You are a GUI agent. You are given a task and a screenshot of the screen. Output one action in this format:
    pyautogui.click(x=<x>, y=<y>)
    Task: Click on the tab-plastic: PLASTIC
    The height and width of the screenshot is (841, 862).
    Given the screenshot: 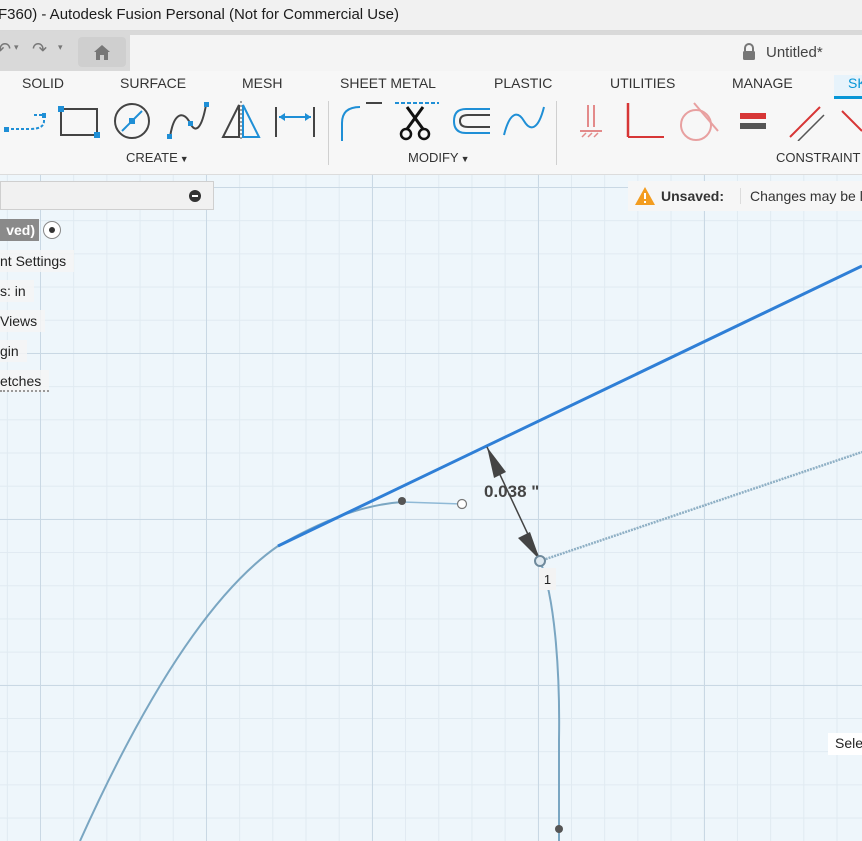 What is the action you would take?
    pyautogui.click(x=523, y=83)
    